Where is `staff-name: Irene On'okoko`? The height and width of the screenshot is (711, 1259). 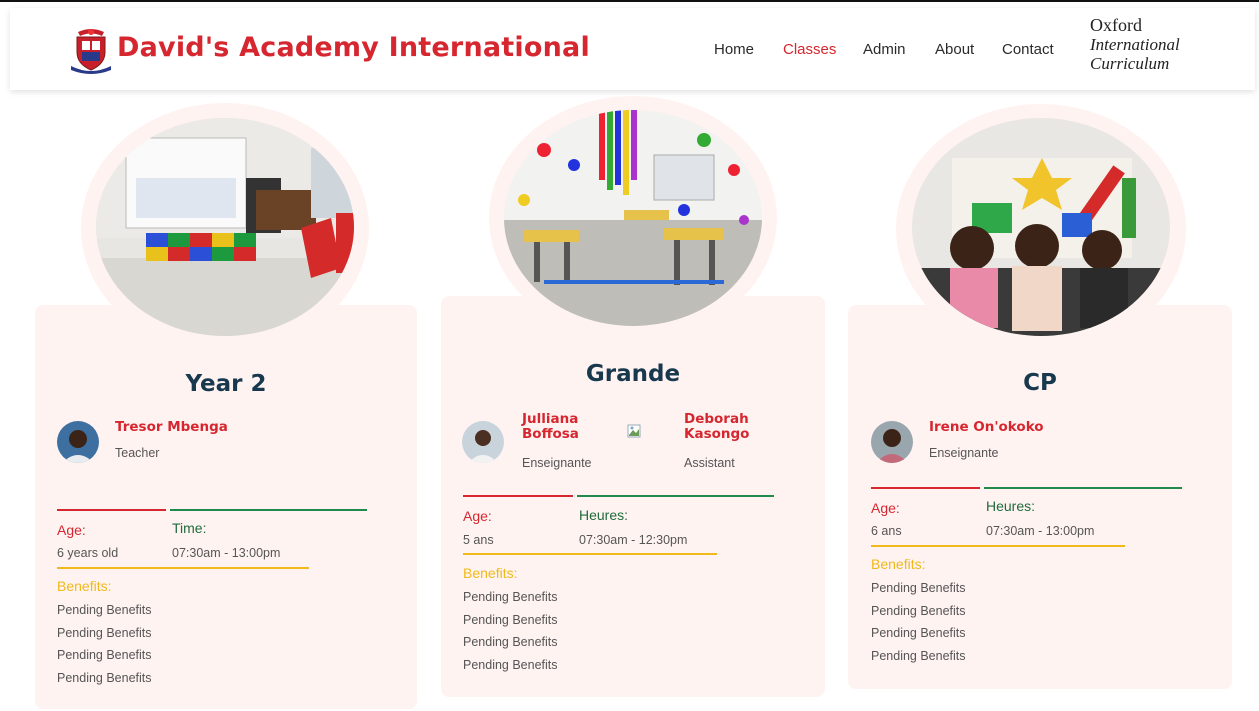
staff-name: Irene On'okoko is located at coordinates (986, 427).